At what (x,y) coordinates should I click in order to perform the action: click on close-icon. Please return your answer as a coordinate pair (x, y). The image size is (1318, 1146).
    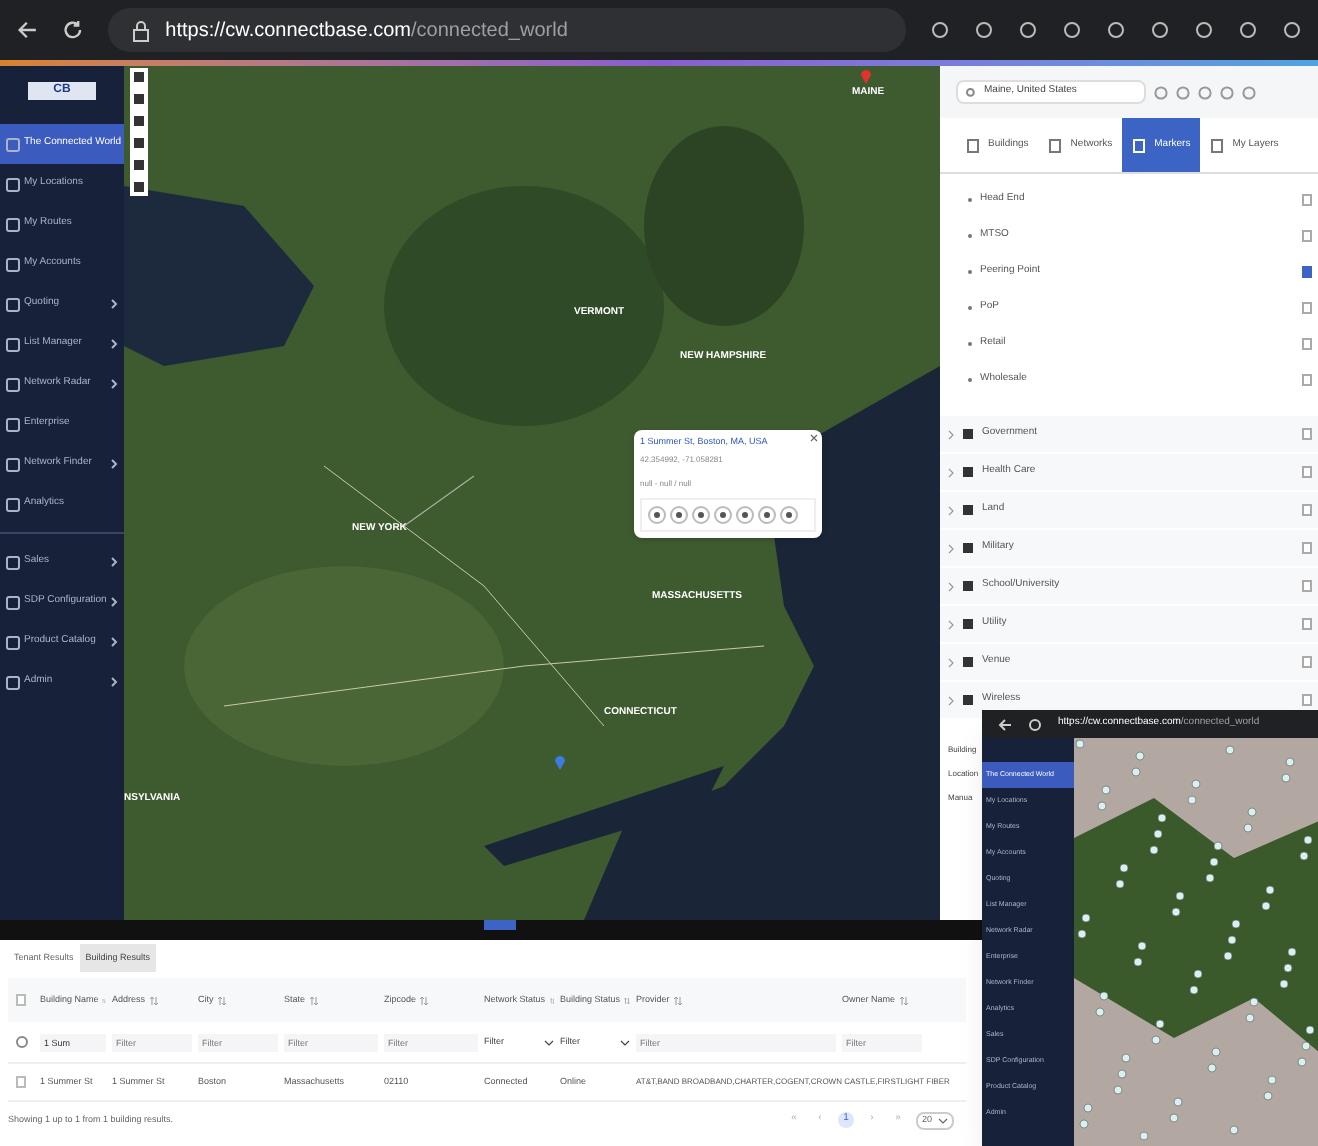
    Looking at the image, I should click on (814, 438).